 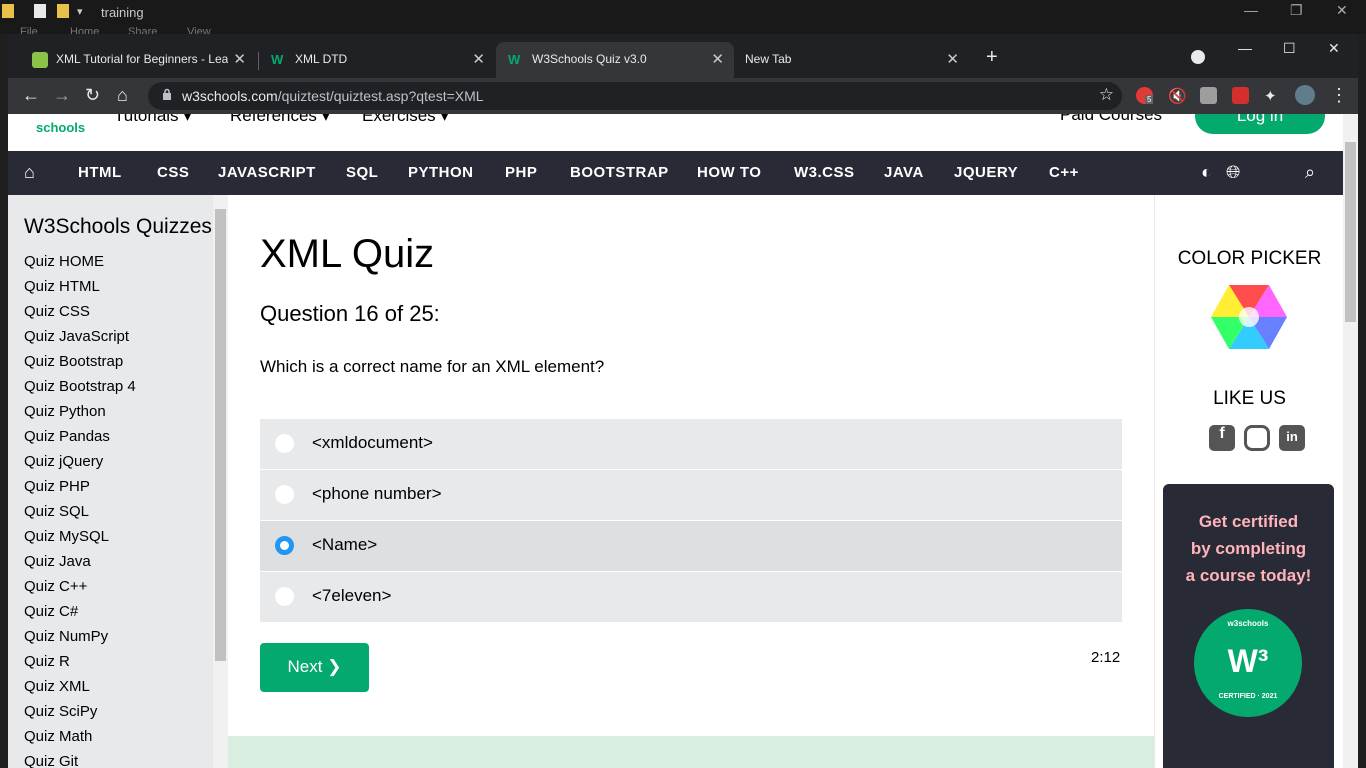 What do you see at coordinates (65, 411) in the screenshot?
I see `sidebar-item-quiz-python: Quiz Python` at bounding box center [65, 411].